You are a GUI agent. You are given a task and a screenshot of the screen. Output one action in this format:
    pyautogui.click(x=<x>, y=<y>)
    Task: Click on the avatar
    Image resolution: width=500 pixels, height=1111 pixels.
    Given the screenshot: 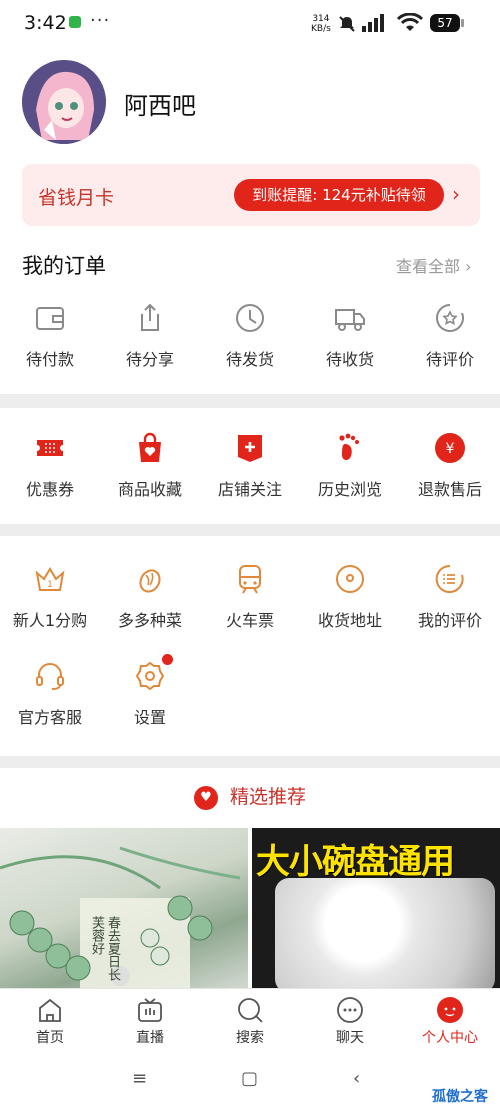 What is the action you would take?
    pyautogui.click(x=64, y=102)
    